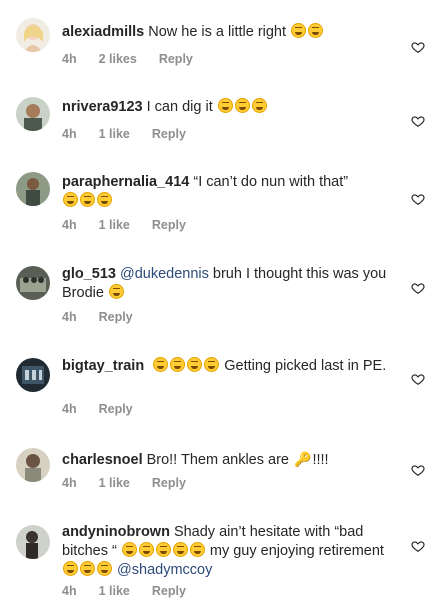 The image size is (447, 600). What do you see at coordinates (116, 532) in the screenshot?
I see `comment-username: andyninobrown` at bounding box center [116, 532].